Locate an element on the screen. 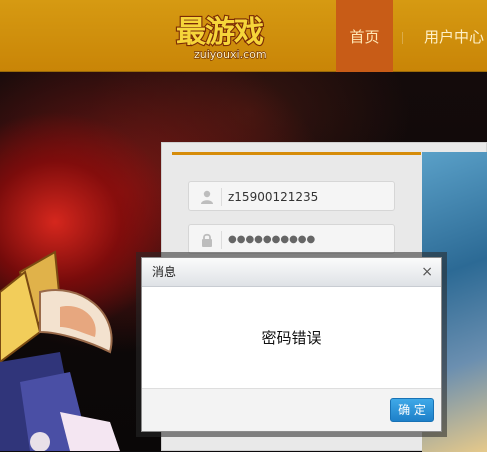  dialog-header: 消息 × is located at coordinates (291, 272).